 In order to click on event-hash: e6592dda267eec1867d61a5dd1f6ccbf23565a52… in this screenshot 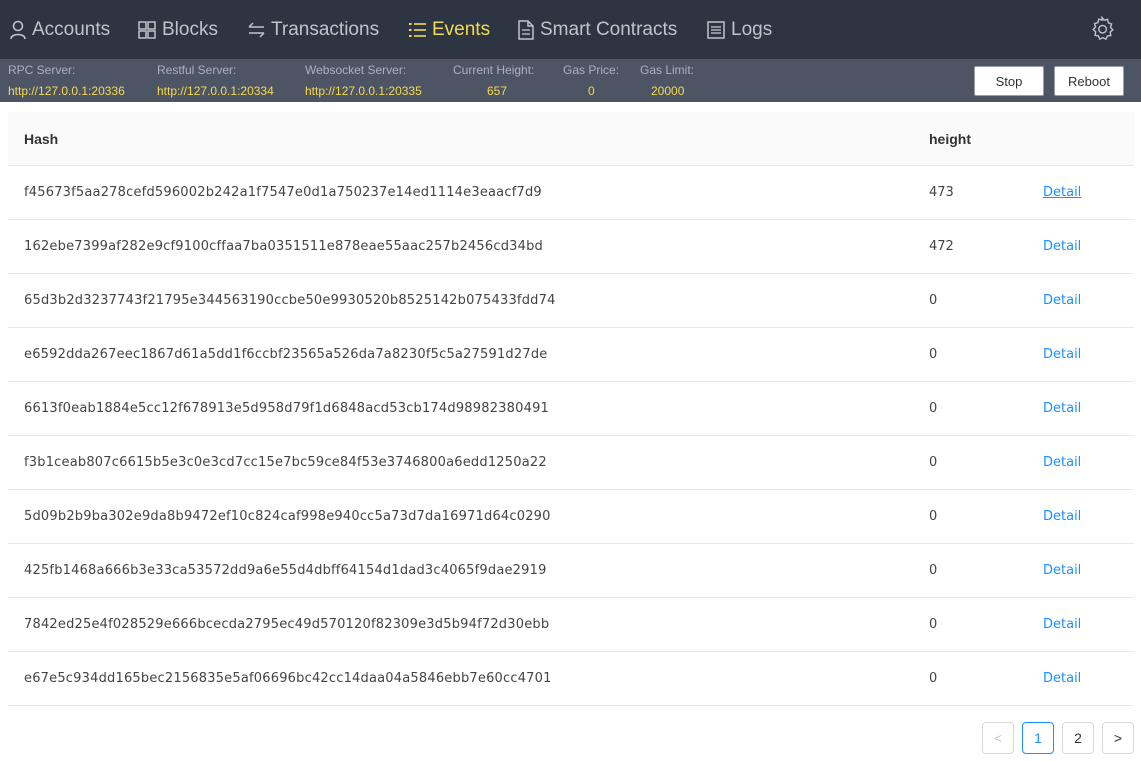, I will do `click(286, 354)`.